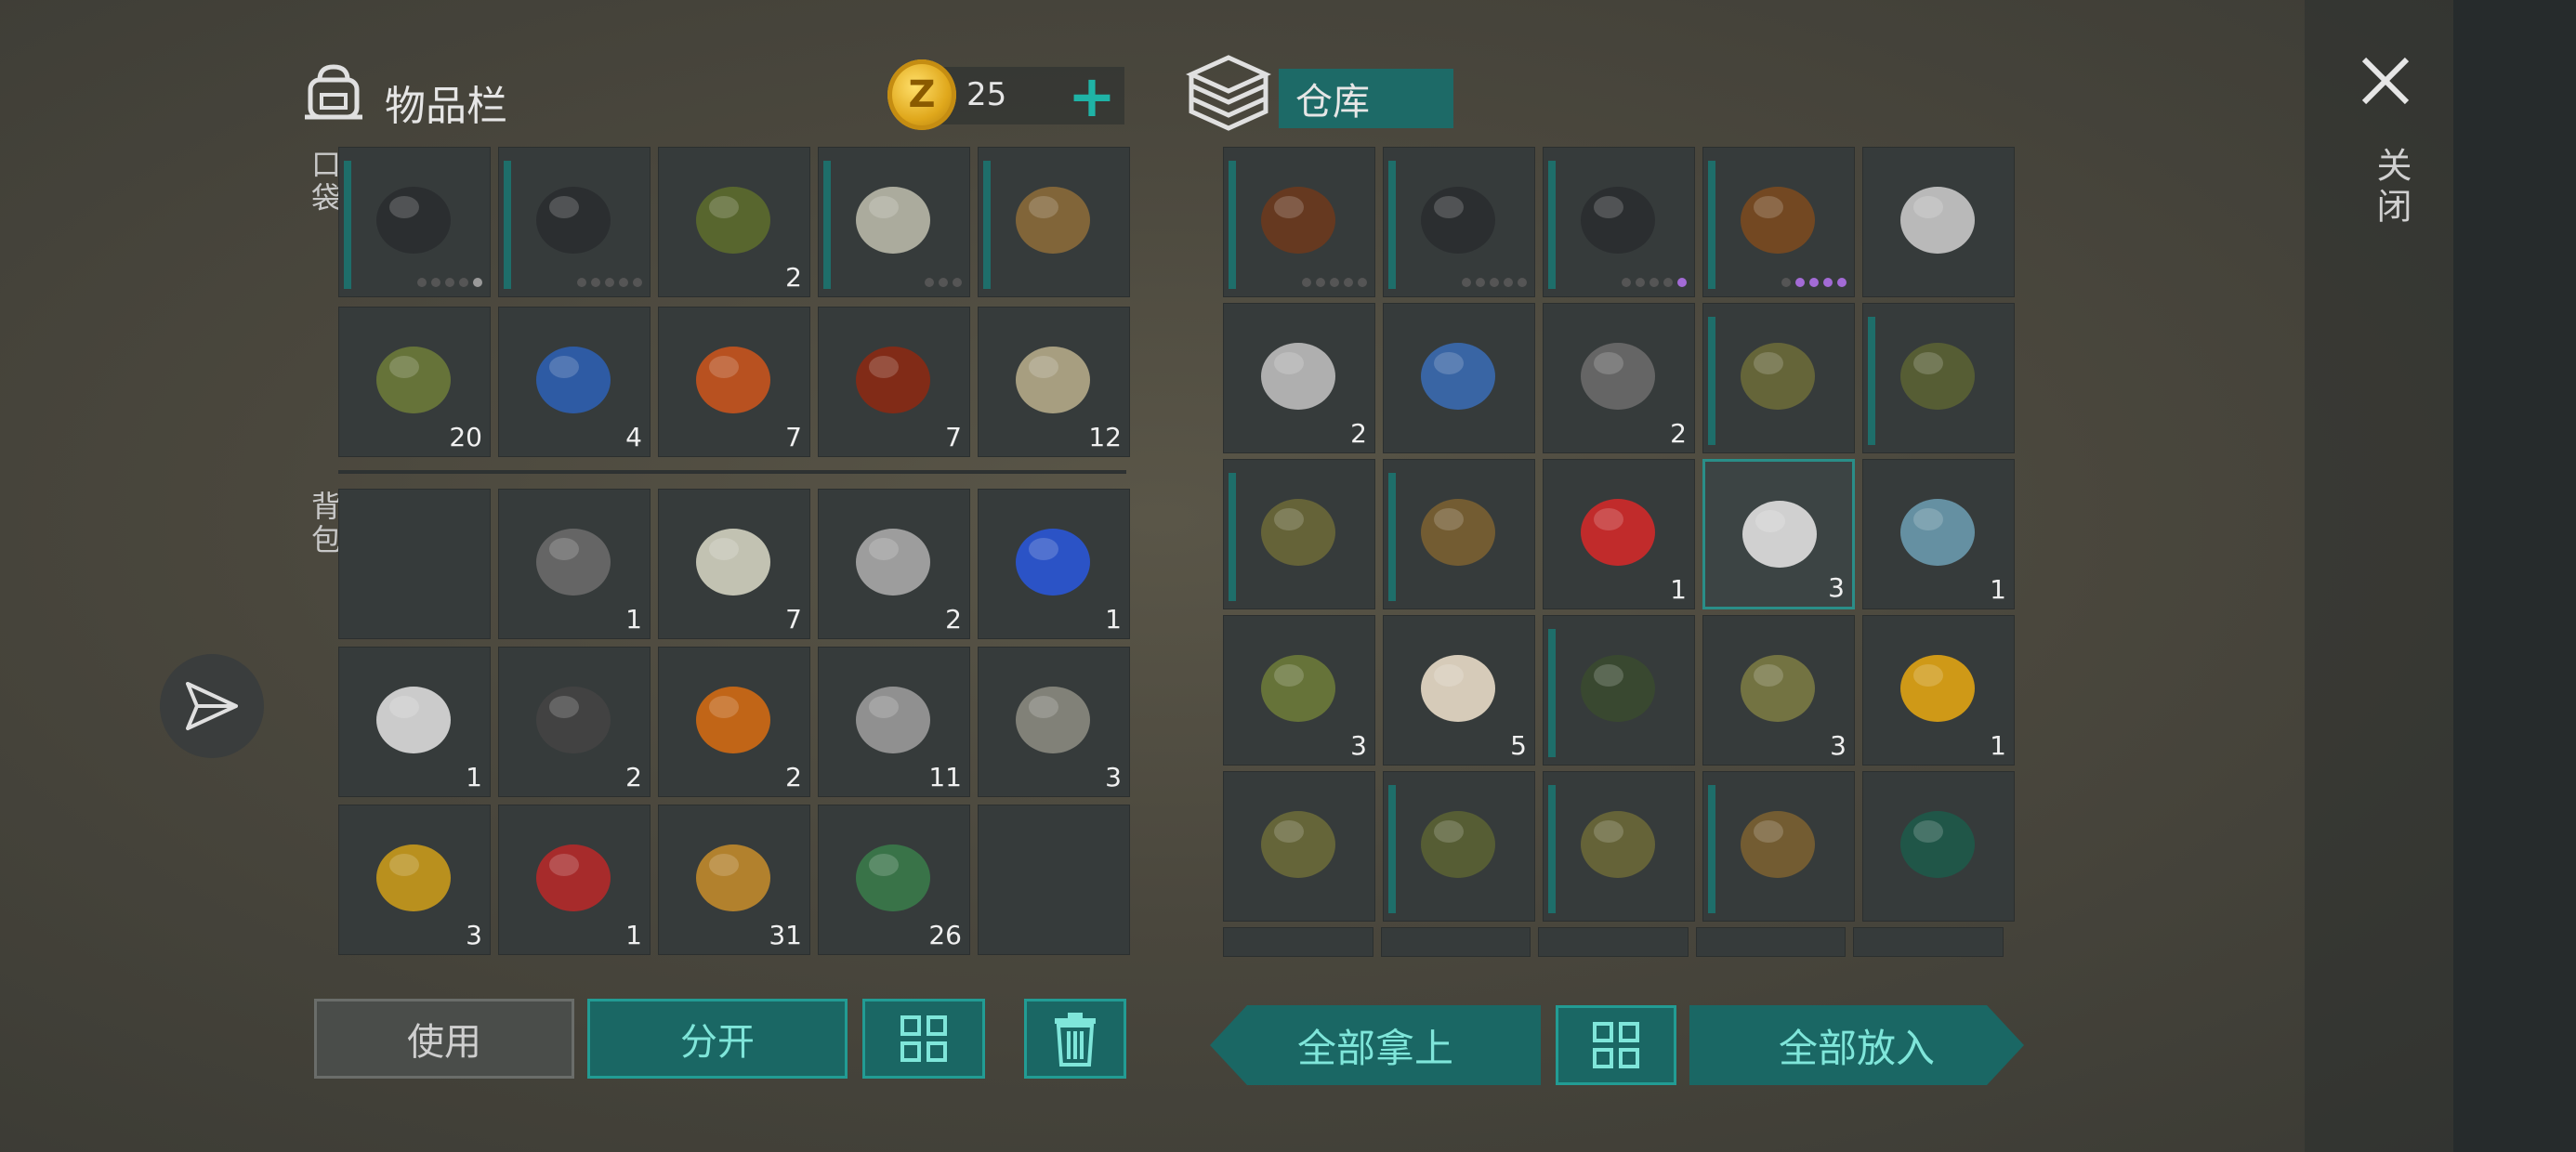  Describe the element at coordinates (414, 382) in the screenshot. I see `item-slot: 20` at that location.